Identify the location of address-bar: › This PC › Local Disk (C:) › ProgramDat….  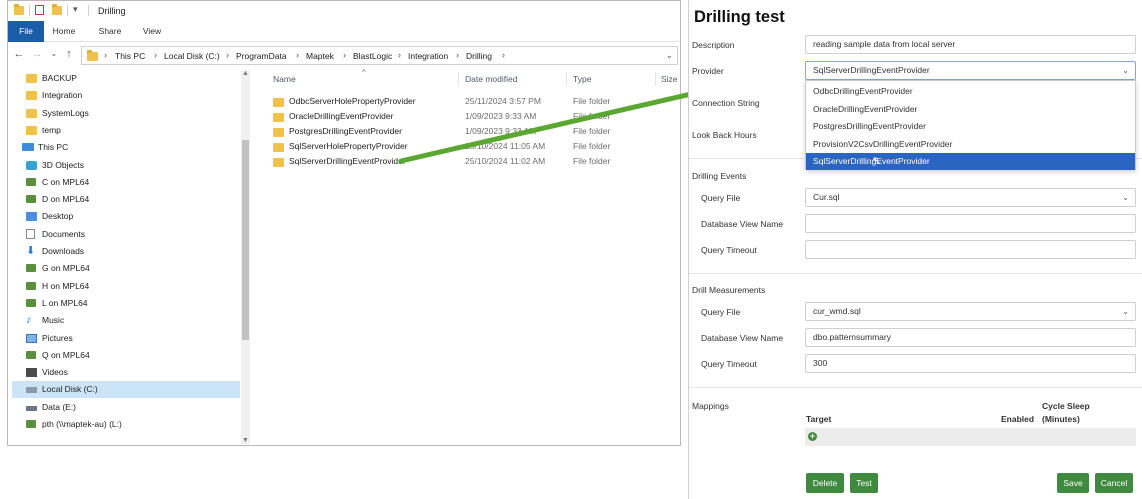
(379, 55).